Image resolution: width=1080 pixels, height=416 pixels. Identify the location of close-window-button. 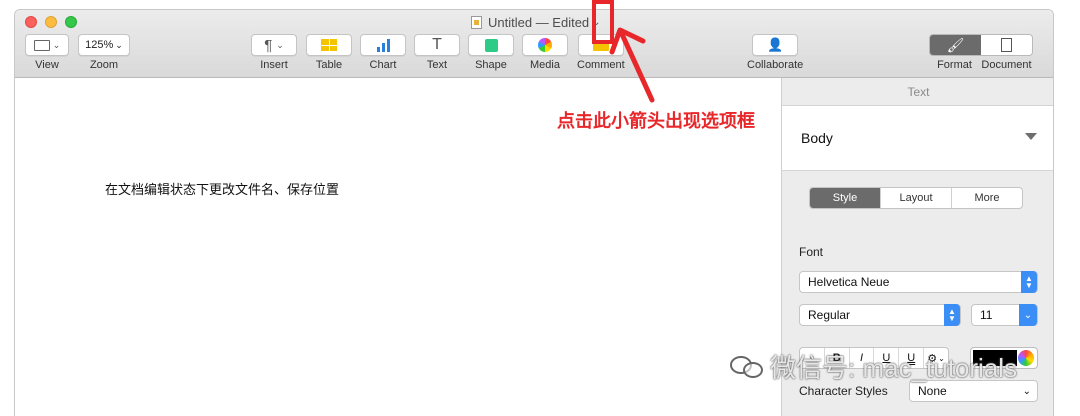
(31, 22).